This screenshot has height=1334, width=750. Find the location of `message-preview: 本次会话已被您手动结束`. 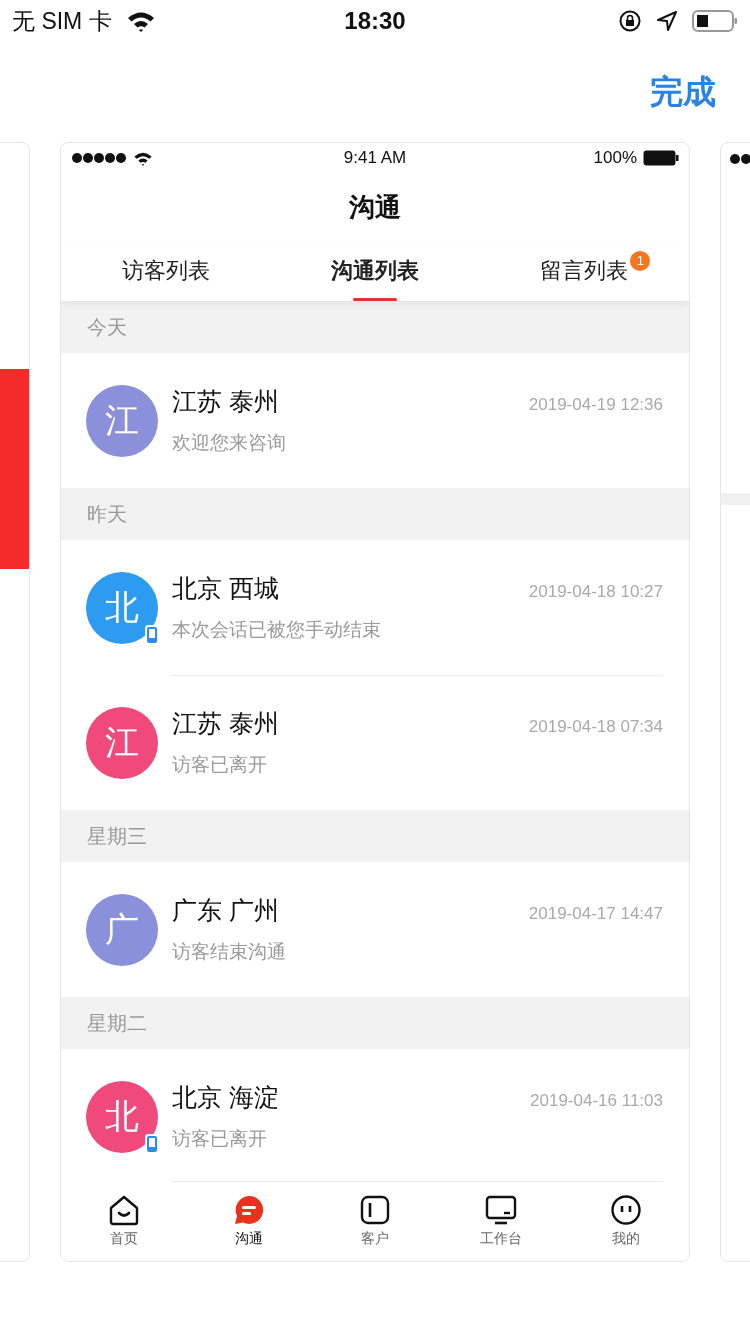

message-preview: 本次会话已被您手动结束 is located at coordinates (277, 630).